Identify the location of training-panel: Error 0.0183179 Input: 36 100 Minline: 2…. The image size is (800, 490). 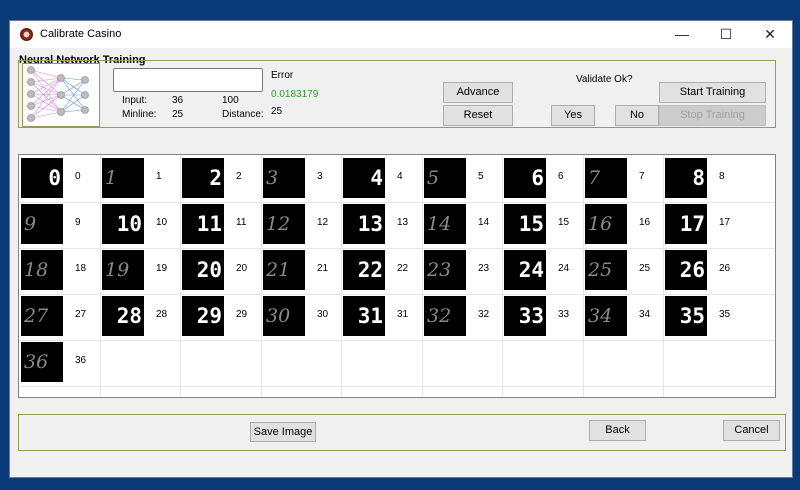
(397, 94).